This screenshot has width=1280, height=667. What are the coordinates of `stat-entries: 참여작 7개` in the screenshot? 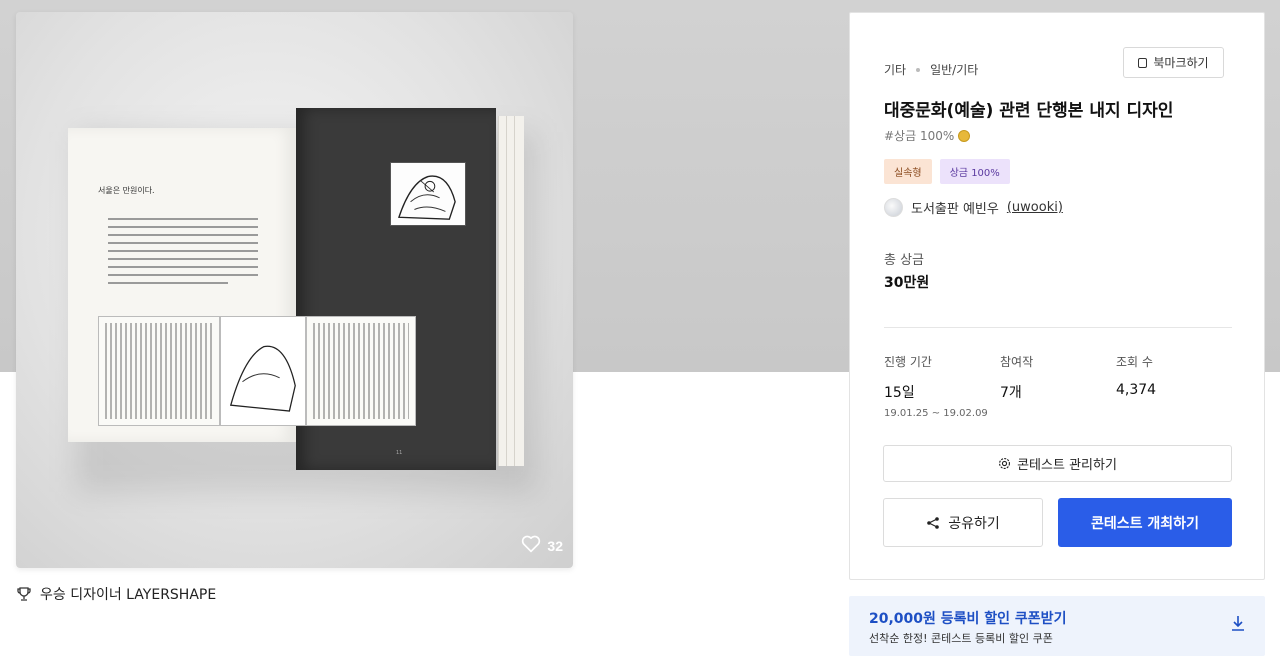 It's located at (1016, 377).